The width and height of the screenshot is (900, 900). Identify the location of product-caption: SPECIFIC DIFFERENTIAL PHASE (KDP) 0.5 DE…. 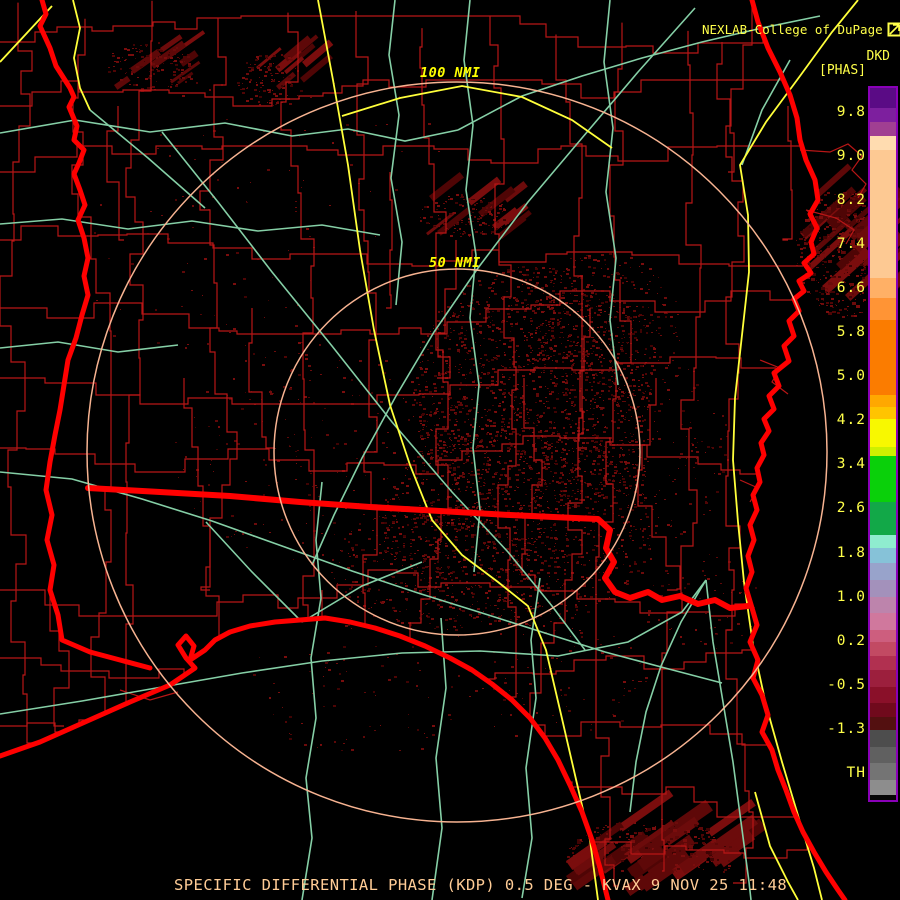
(481, 885).